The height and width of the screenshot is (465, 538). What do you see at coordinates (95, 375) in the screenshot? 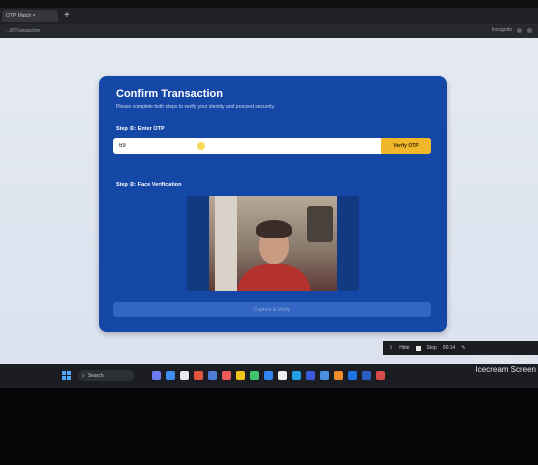
I see `search-label: Search` at bounding box center [95, 375].